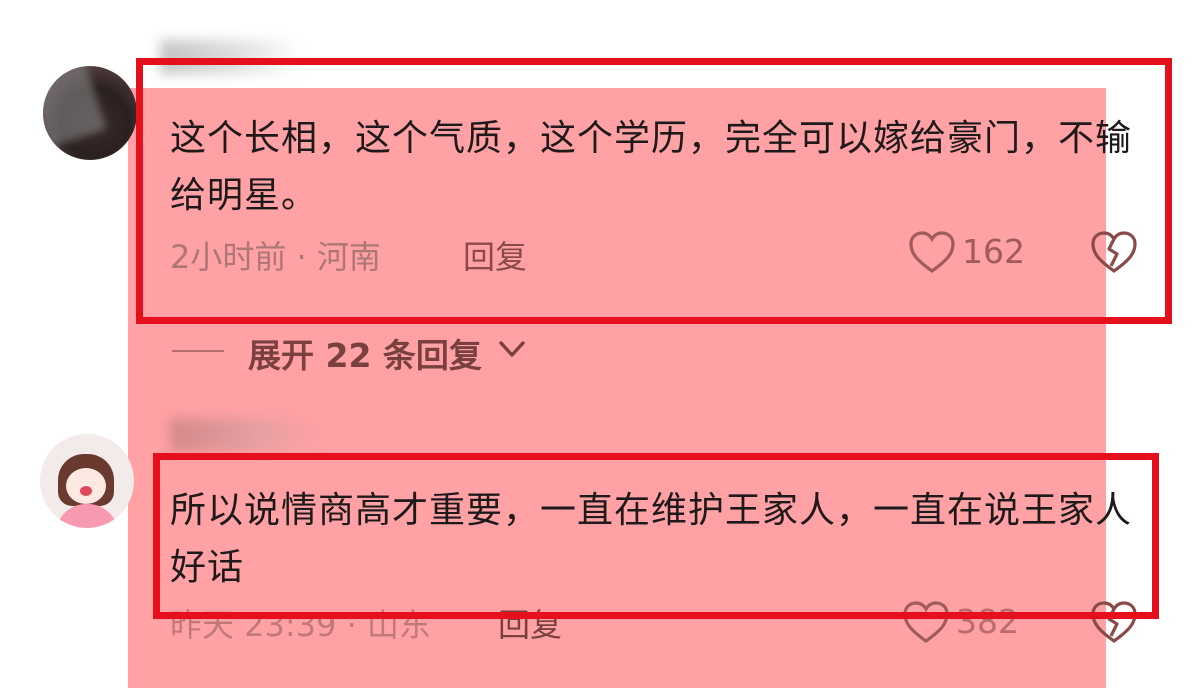  I want to click on avatar-mouth, so click(86, 491).